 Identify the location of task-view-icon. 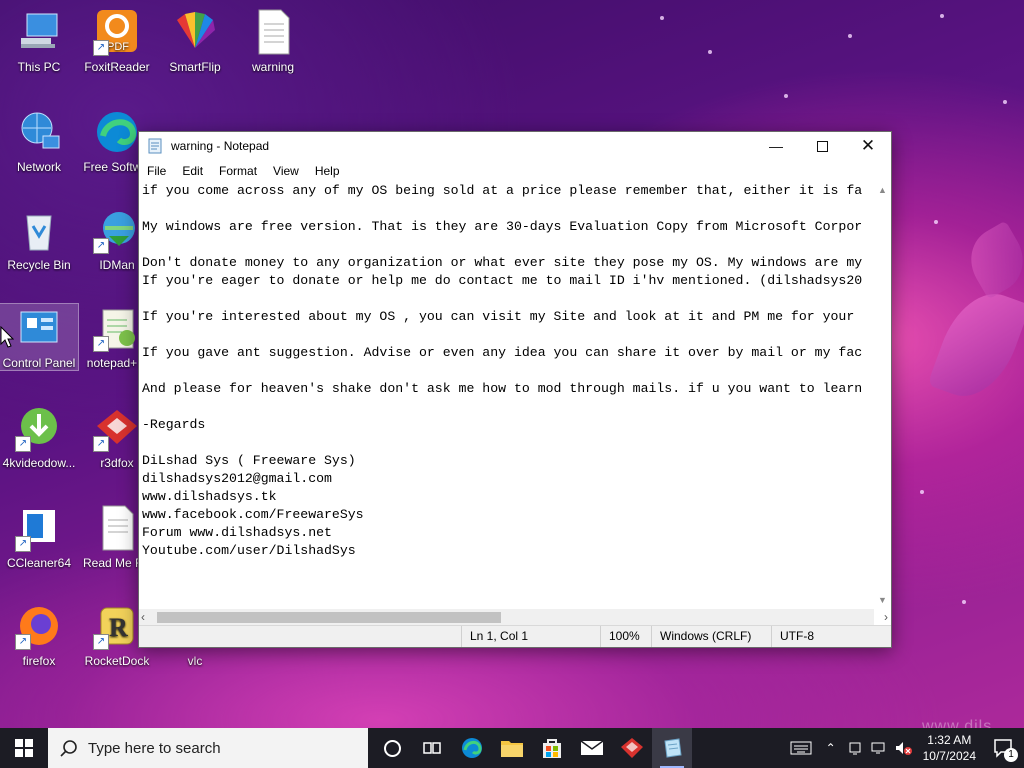
(432, 748).